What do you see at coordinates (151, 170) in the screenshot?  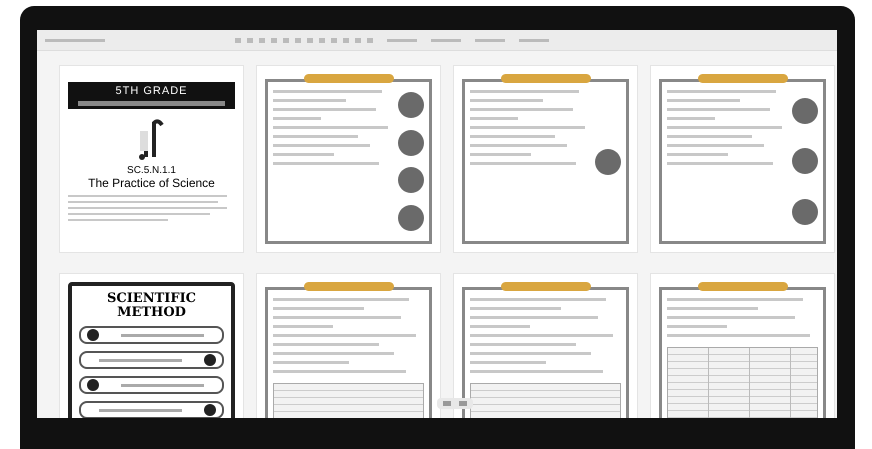 I see `standard-code: SC.5.N.1.1` at bounding box center [151, 170].